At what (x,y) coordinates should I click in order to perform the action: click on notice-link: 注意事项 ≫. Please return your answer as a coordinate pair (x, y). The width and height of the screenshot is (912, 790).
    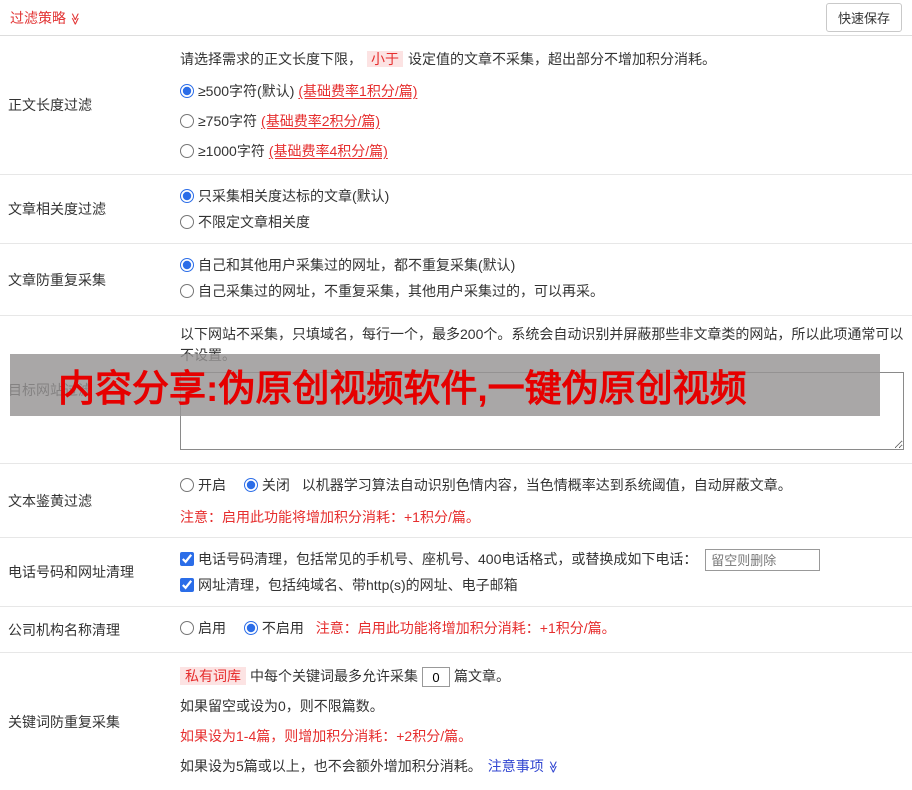
    Looking at the image, I should click on (524, 766).